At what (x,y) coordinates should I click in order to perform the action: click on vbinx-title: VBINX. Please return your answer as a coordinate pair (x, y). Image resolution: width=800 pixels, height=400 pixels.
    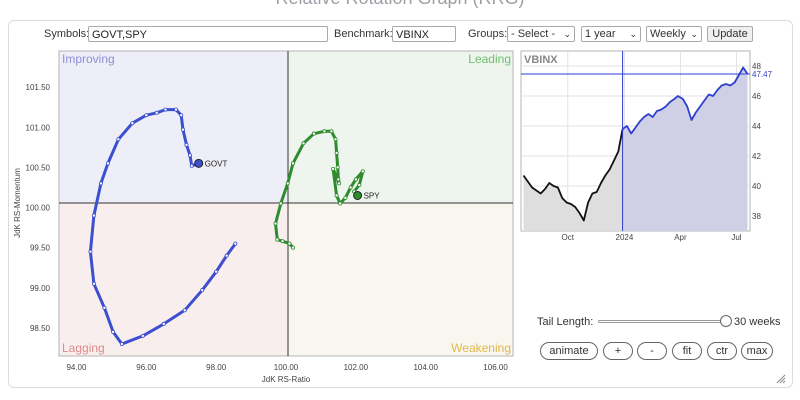
    Looking at the image, I should click on (541, 60).